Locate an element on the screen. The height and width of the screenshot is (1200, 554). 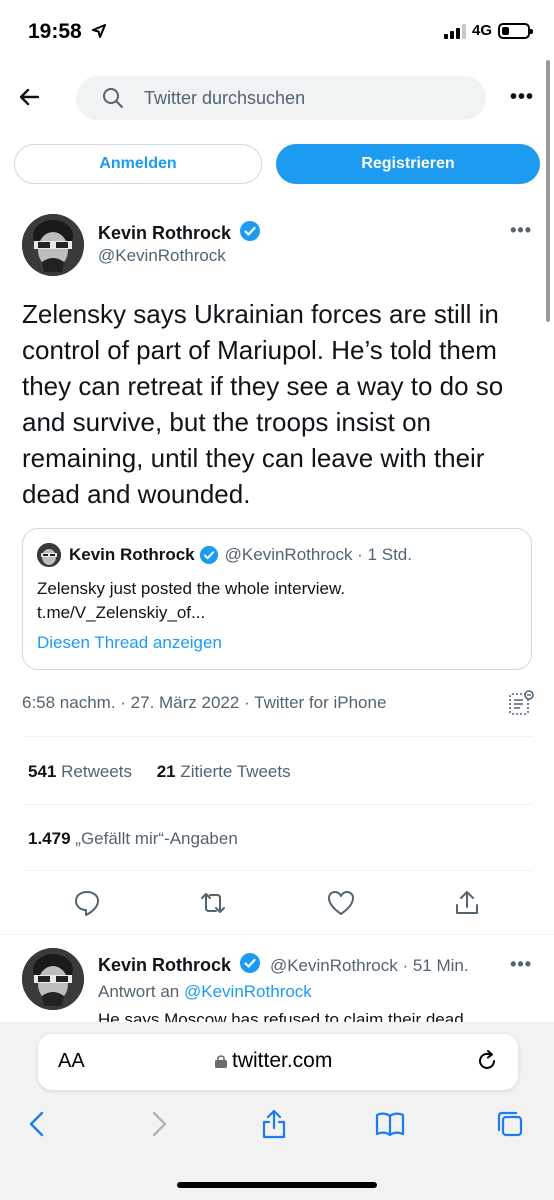
retweets-count: 541 is located at coordinates (42, 771).